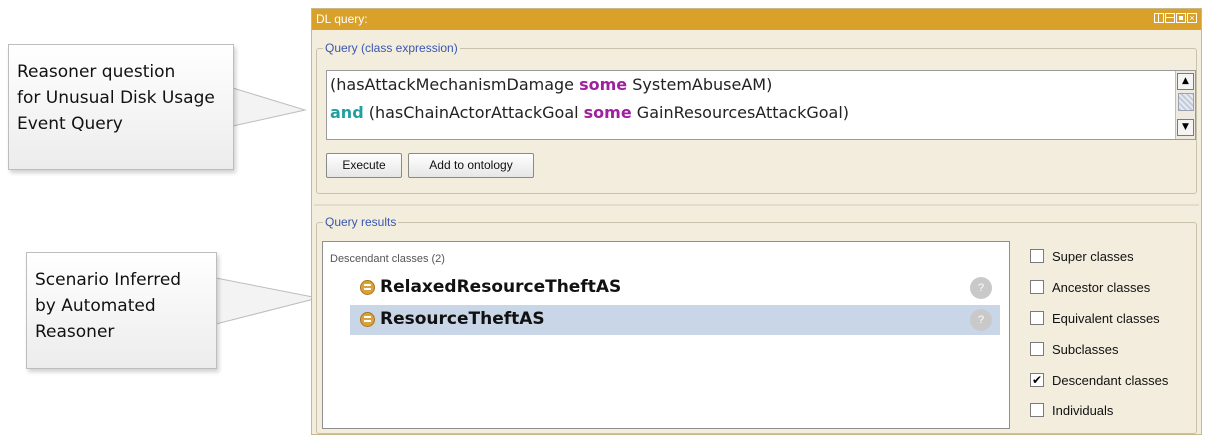  What do you see at coordinates (1101, 287) in the screenshot?
I see `option-label: Ancestor classes` at bounding box center [1101, 287].